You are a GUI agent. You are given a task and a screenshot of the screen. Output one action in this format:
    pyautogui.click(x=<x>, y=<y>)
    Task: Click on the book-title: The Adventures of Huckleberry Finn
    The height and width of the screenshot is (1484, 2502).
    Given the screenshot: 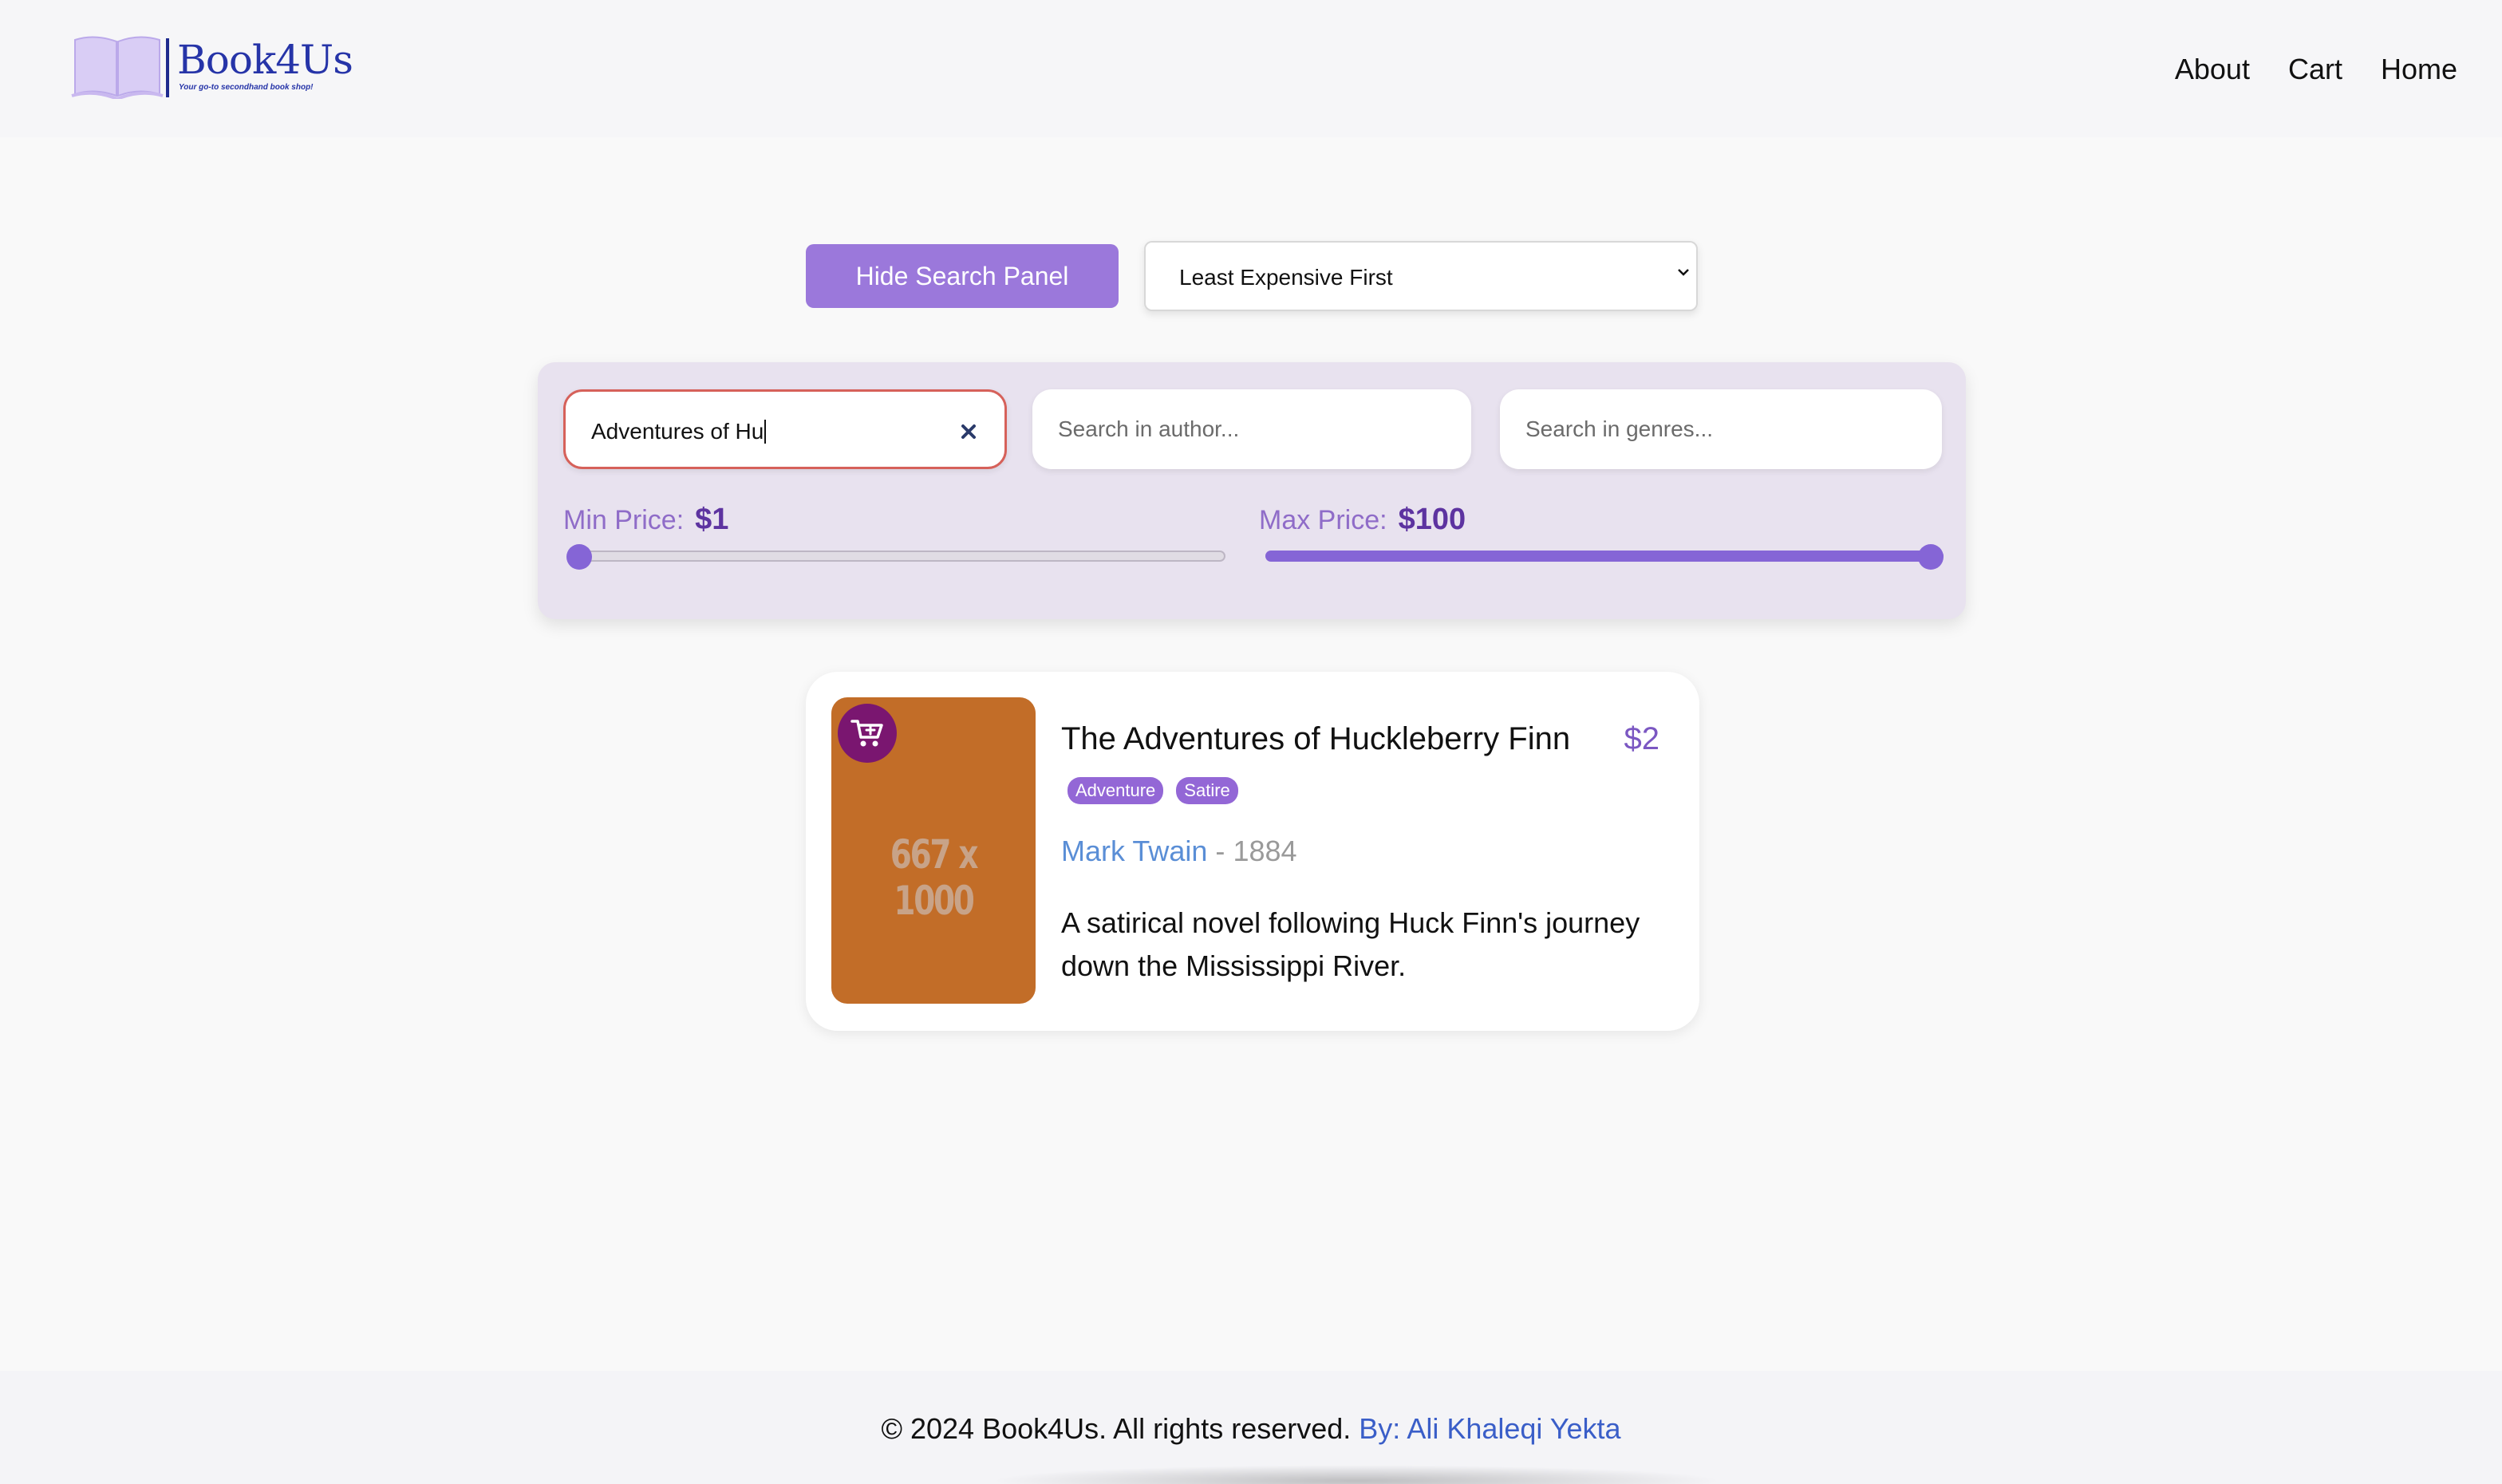 What is the action you would take?
    pyautogui.click(x=1315, y=739)
    